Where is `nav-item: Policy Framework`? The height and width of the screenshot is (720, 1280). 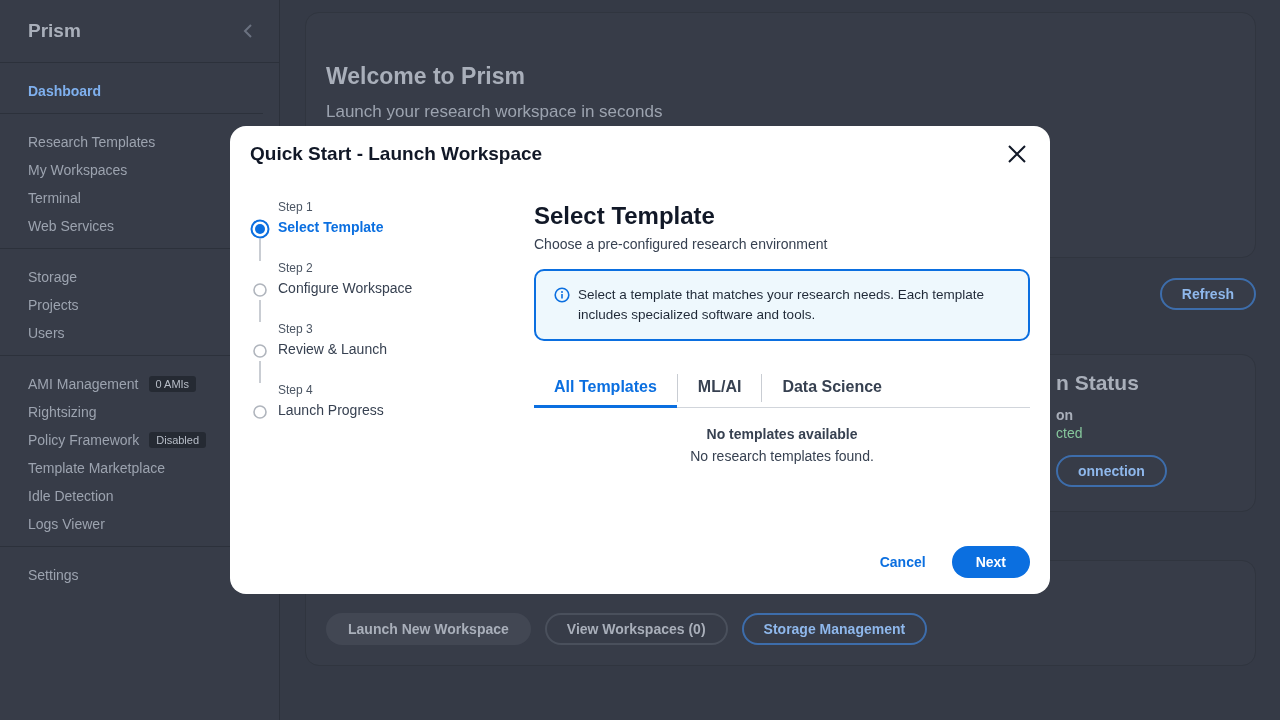 nav-item: Policy Framework is located at coordinates (84, 440).